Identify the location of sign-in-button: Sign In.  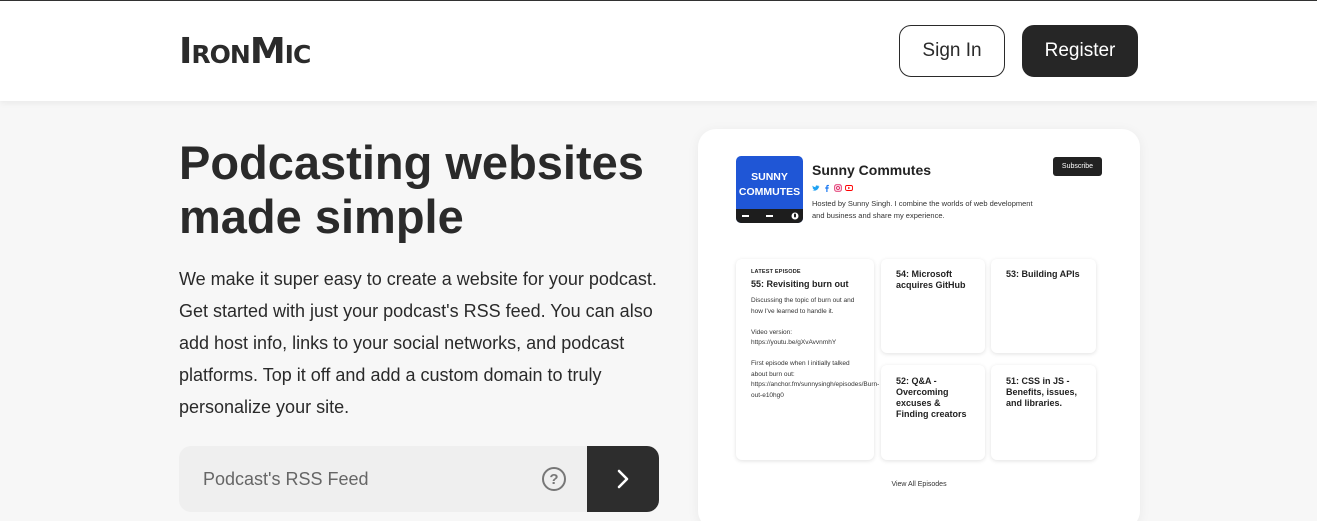
(952, 51).